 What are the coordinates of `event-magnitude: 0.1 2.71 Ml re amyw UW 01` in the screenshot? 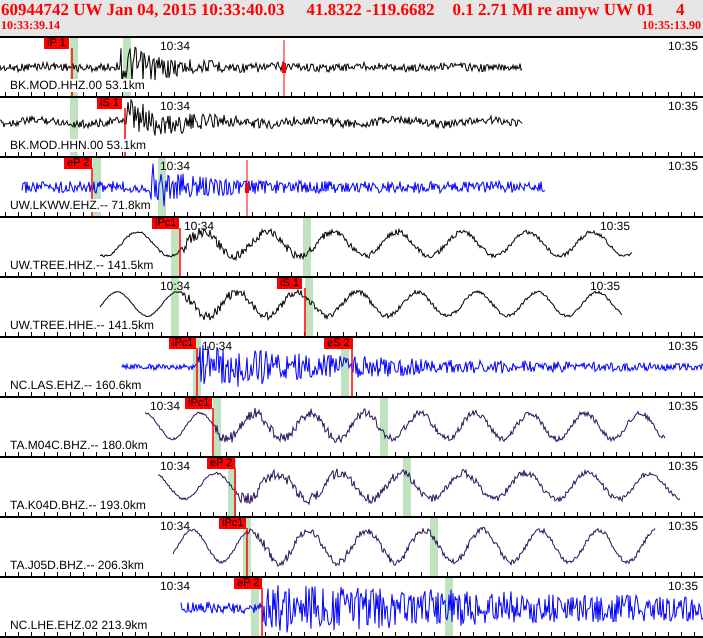 It's located at (553, 9).